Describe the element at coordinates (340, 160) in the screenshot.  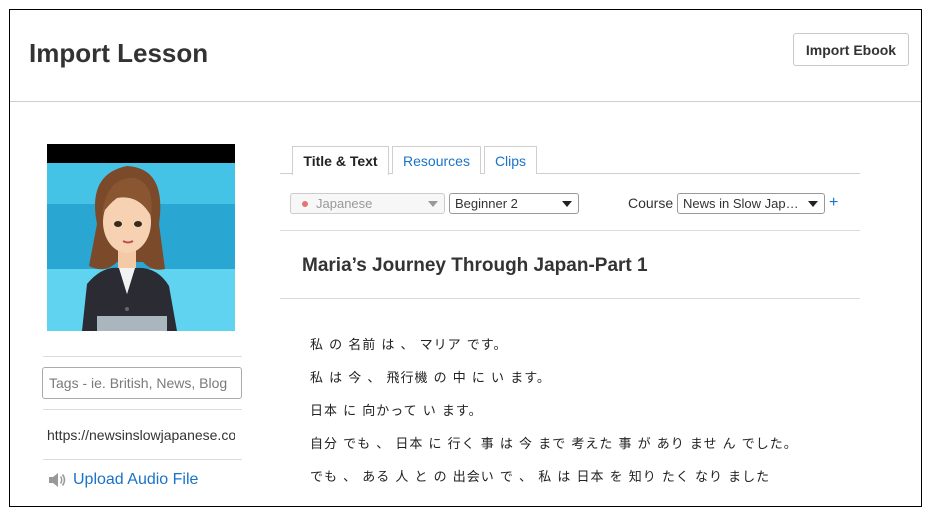
I see `tab-title-text: Title & Text` at that location.